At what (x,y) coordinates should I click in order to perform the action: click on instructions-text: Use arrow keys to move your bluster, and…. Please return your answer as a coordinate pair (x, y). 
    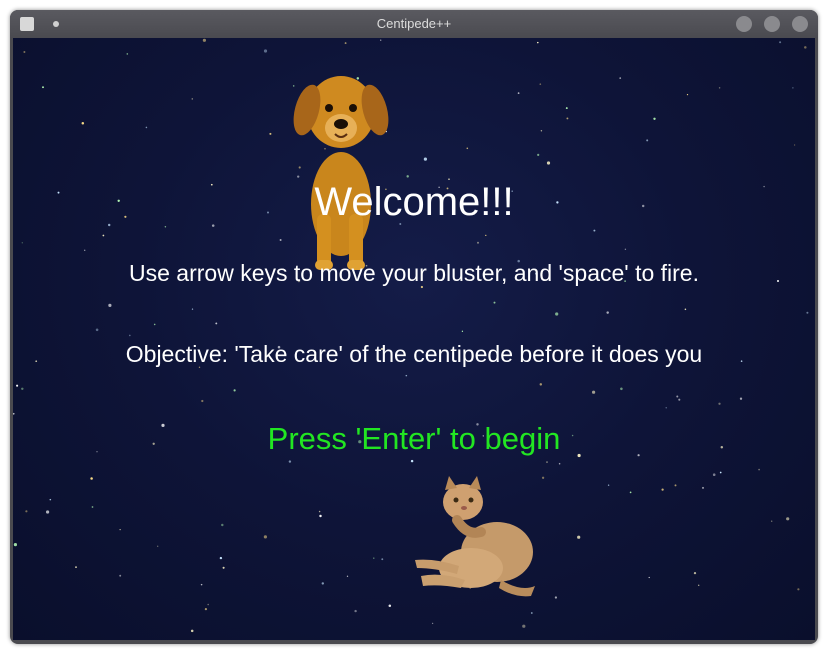
    Looking at the image, I should click on (414, 273).